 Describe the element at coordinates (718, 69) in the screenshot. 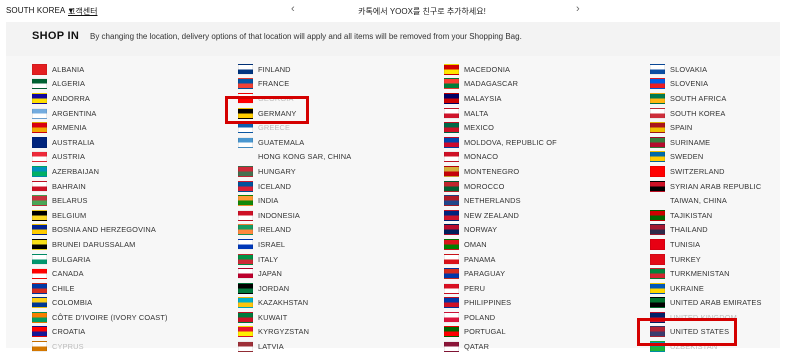

I see `country-item-slovakia: SLOVAKIA` at that location.